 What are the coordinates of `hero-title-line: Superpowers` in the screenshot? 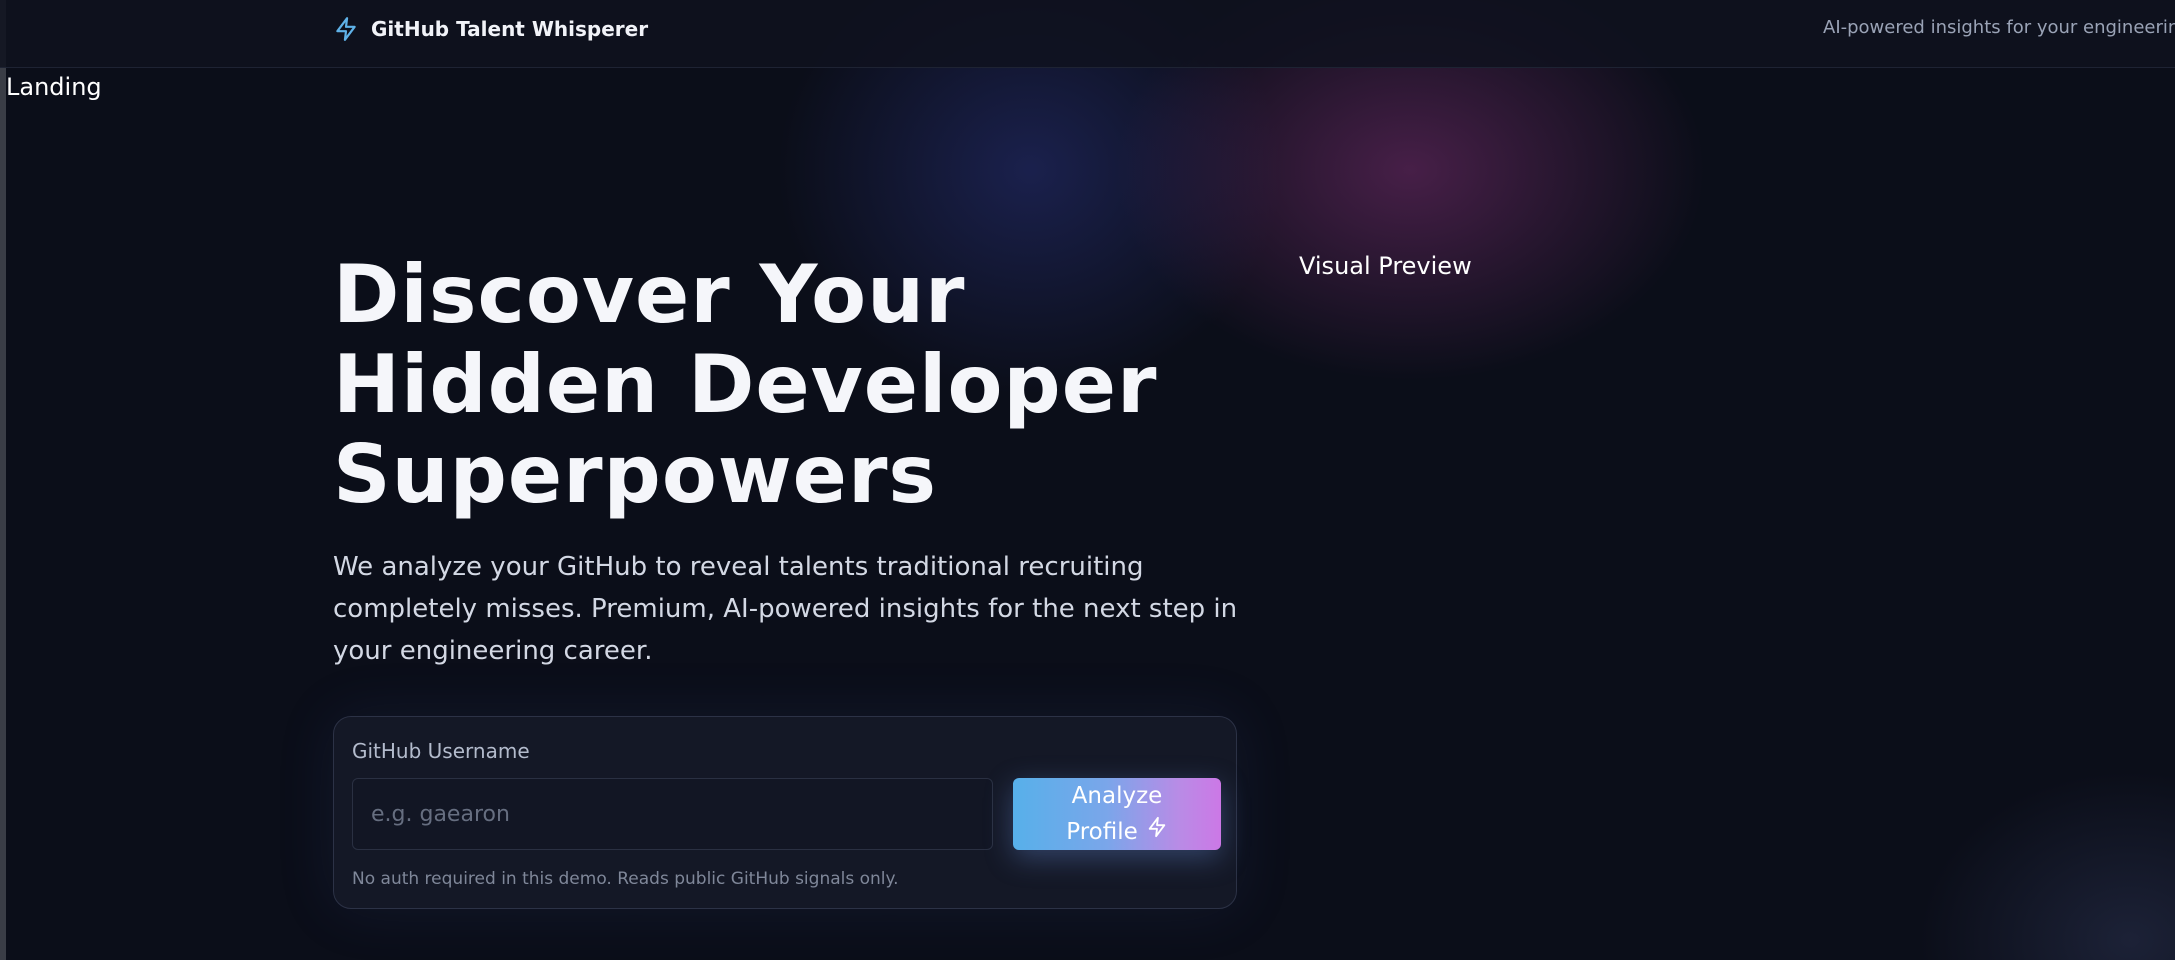 It's located at (635, 474).